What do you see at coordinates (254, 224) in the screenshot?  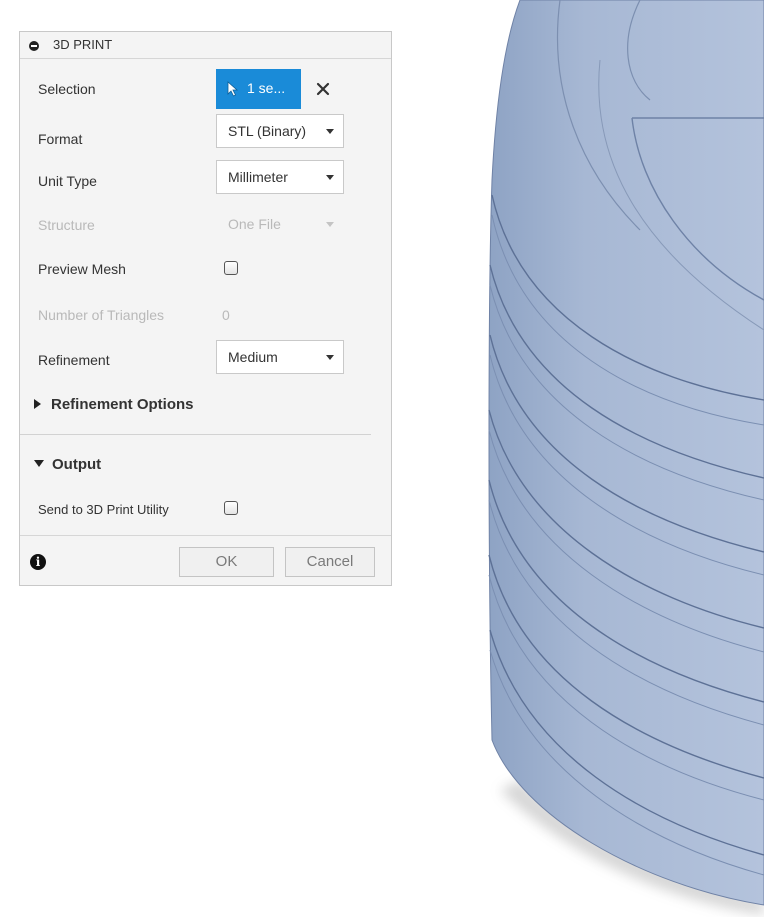 I see `structure-value: One File` at bounding box center [254, 224].